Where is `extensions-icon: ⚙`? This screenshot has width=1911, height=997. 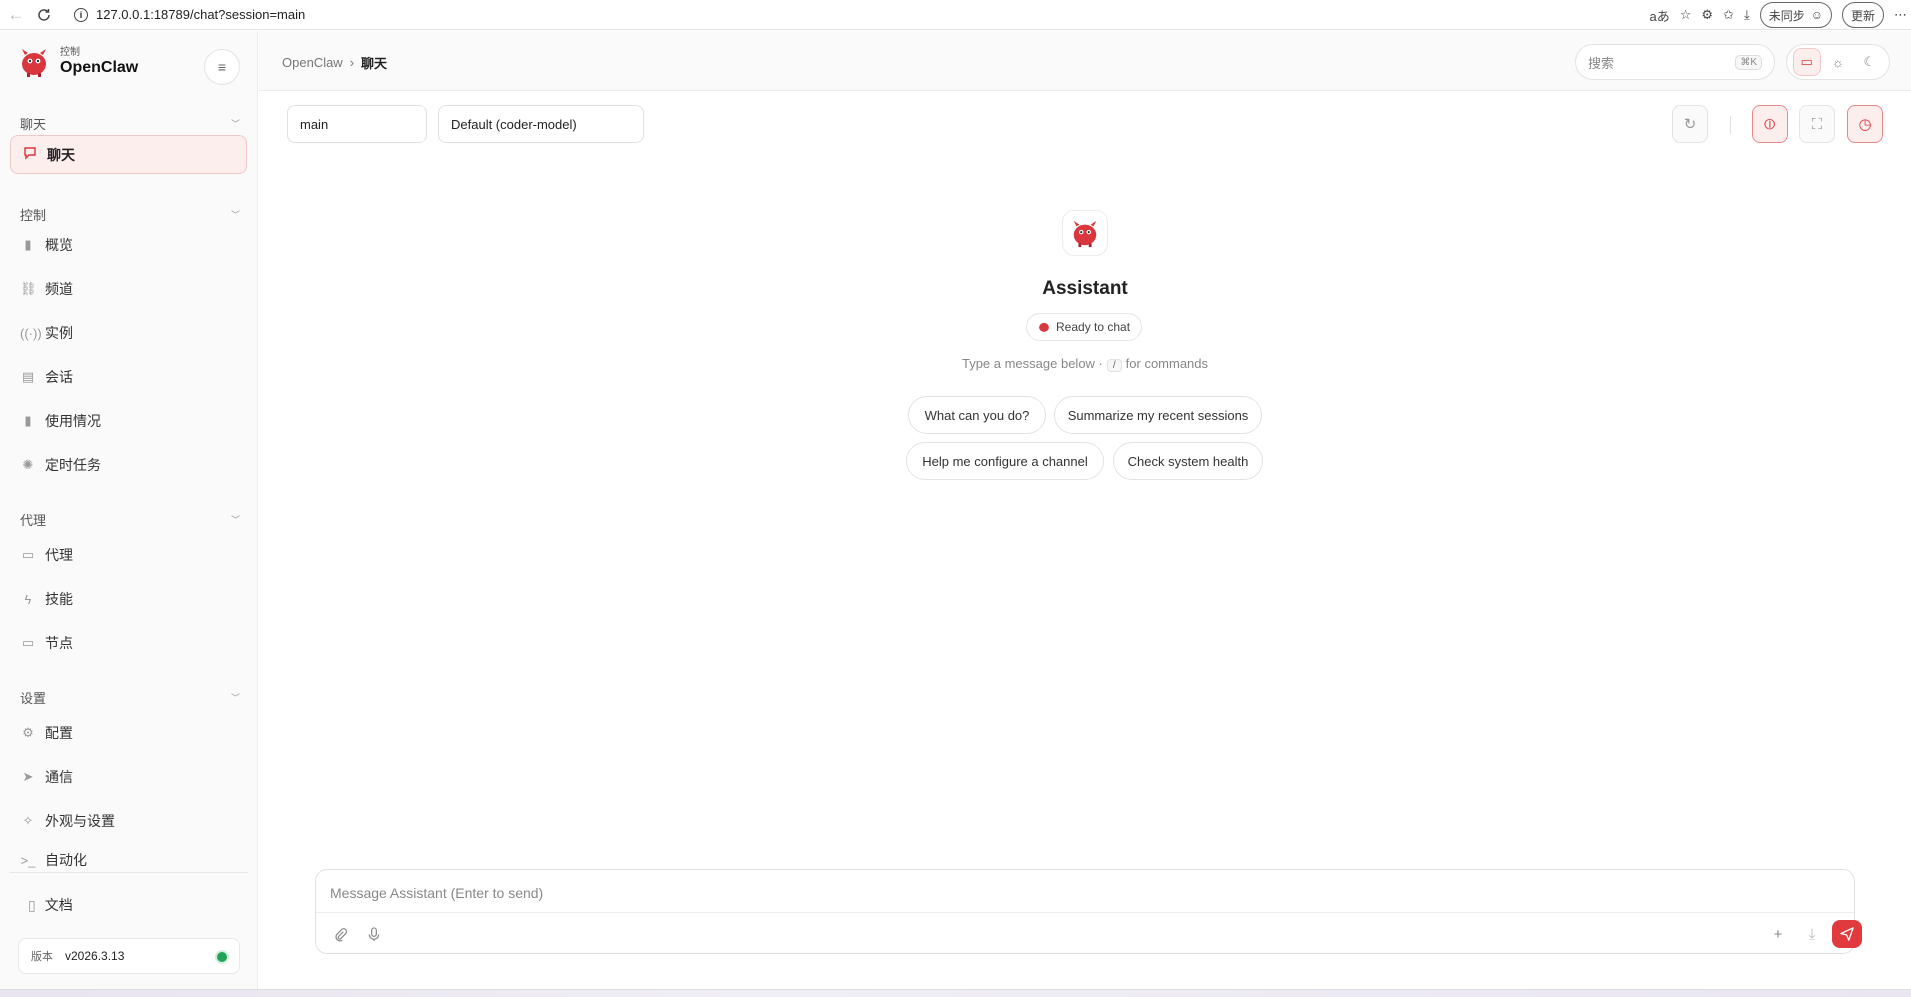 extensions-icon: ⚙ is located at coordinates (1707, 15).